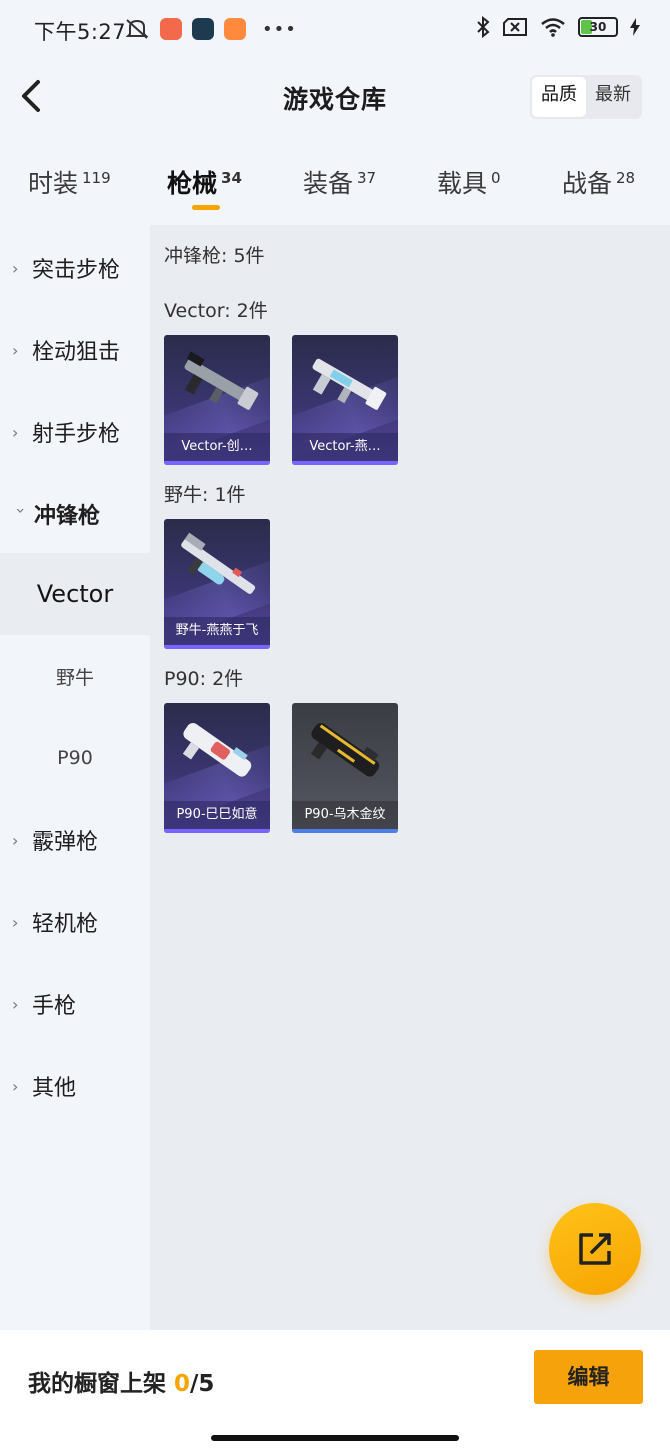  I want to click on sidebar-subitem-vector: Vector, so click(75, 594).